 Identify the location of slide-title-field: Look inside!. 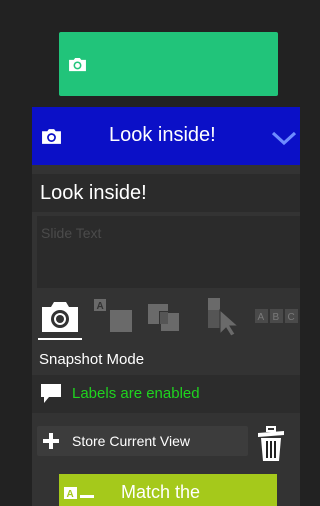
(166, 193).